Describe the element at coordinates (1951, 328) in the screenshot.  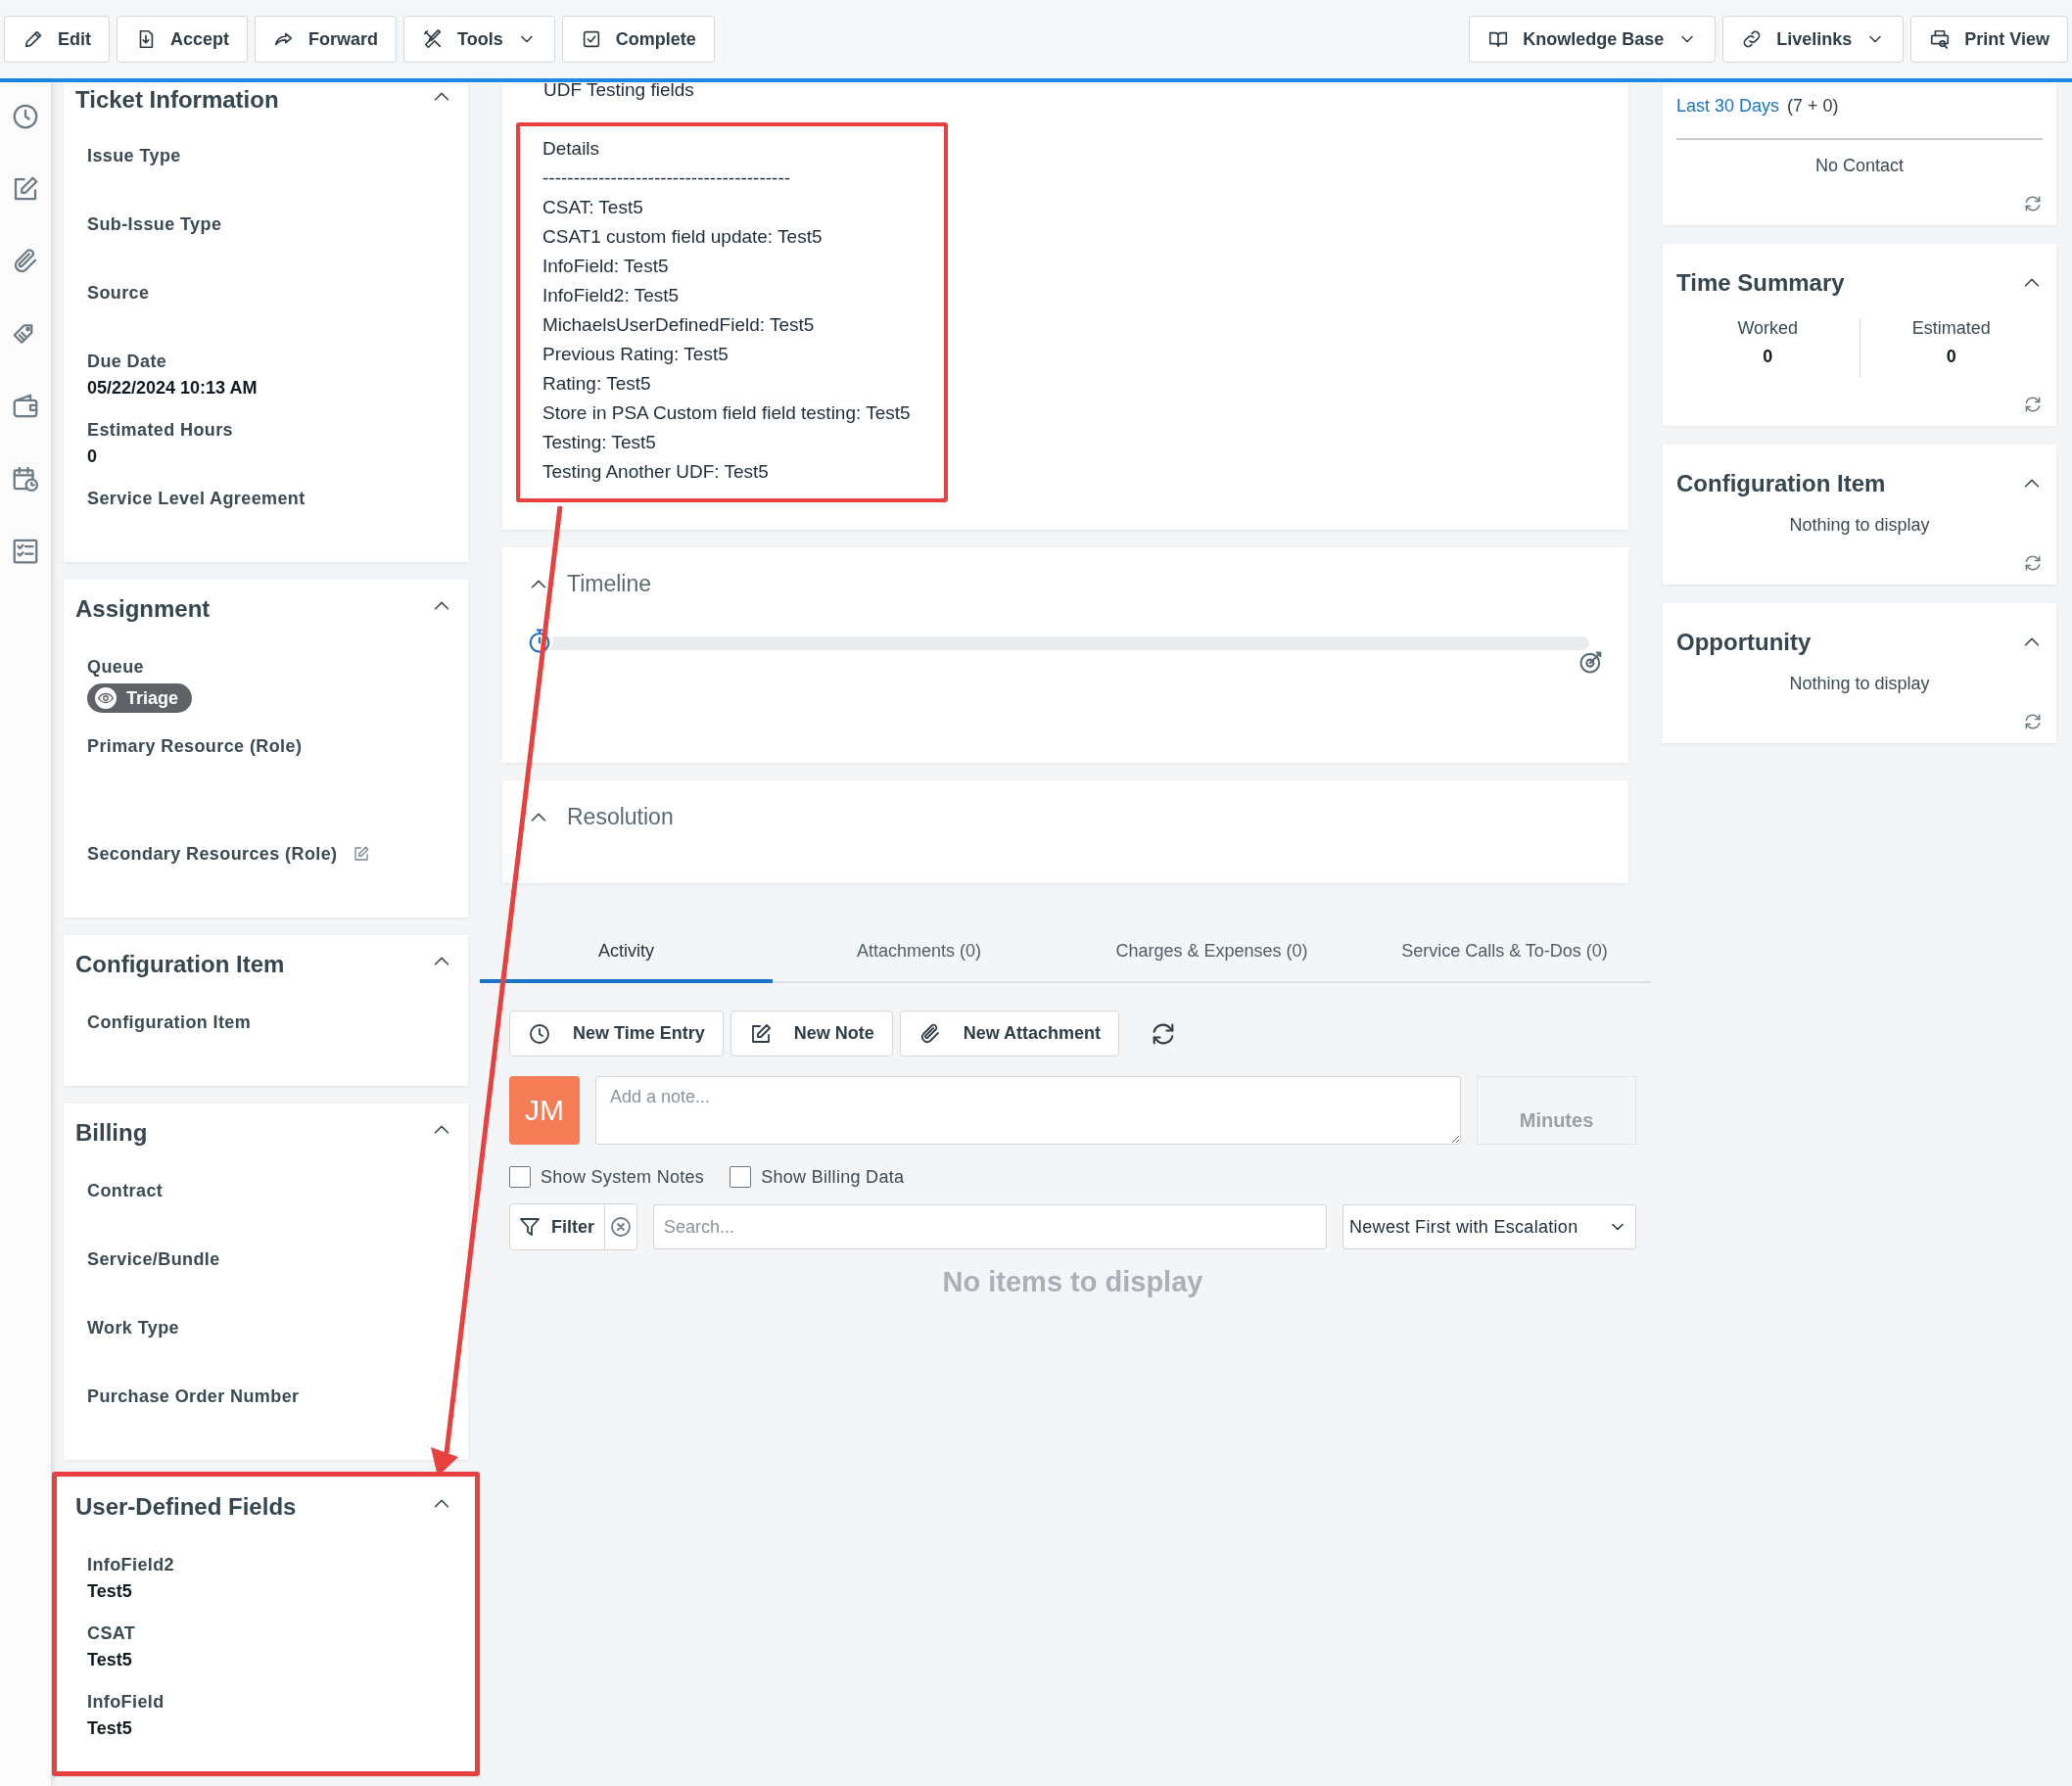
I see `stat-label: Estimated` at that location.